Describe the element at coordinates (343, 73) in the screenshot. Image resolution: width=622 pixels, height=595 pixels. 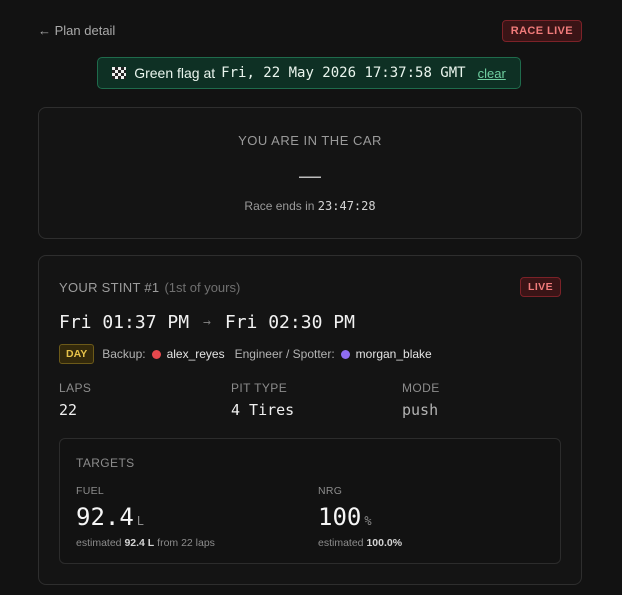
I see `green-flag-time: Fri, 22 May 2026 17:37:58 GMT` at that location.